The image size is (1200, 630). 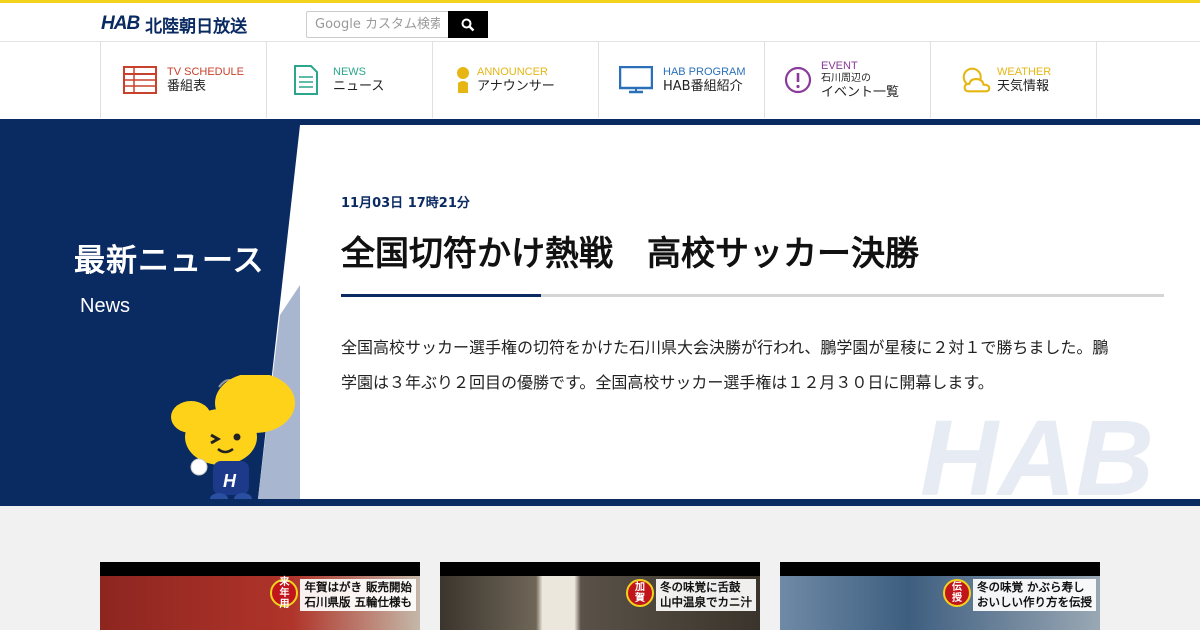 I want to click on section-subtitle: News, so click(x=105, y=306).